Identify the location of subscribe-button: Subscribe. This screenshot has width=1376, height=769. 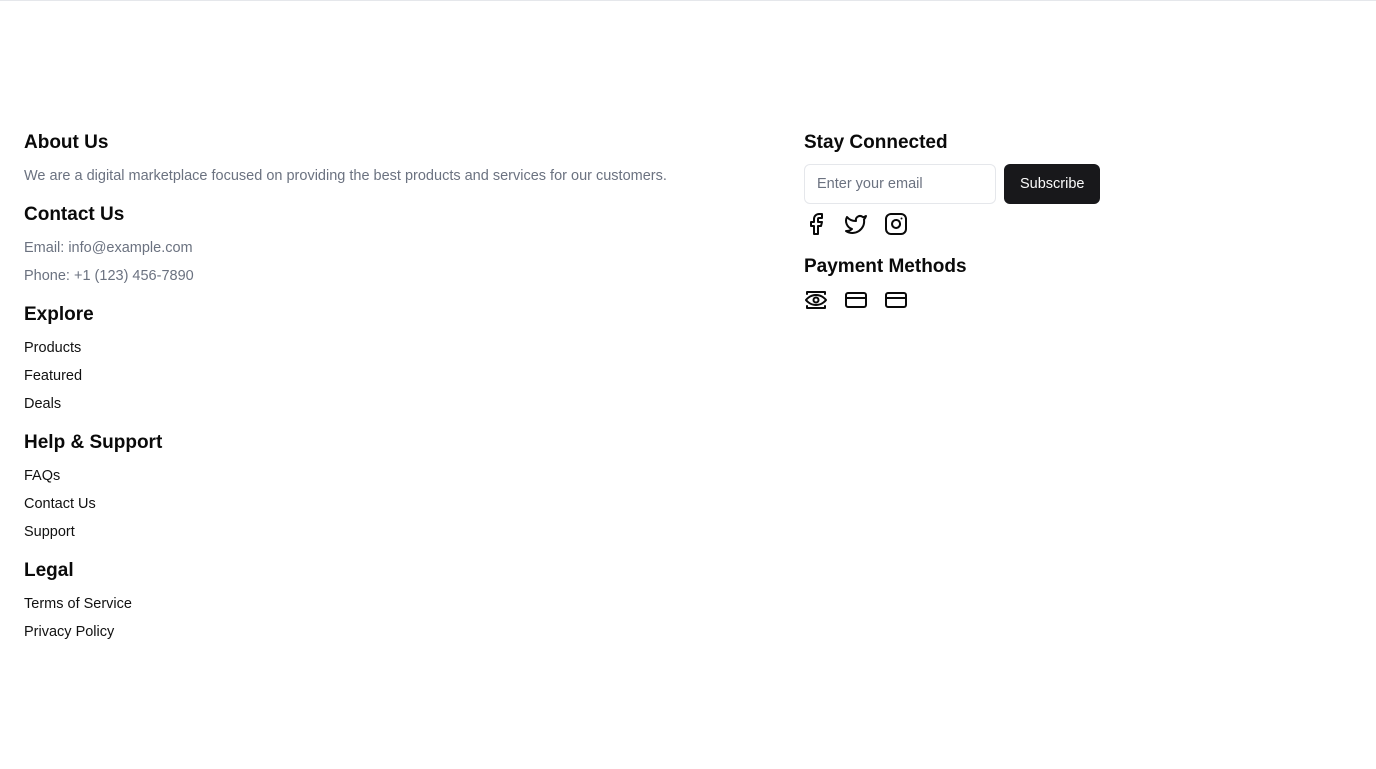
(1052, 184).